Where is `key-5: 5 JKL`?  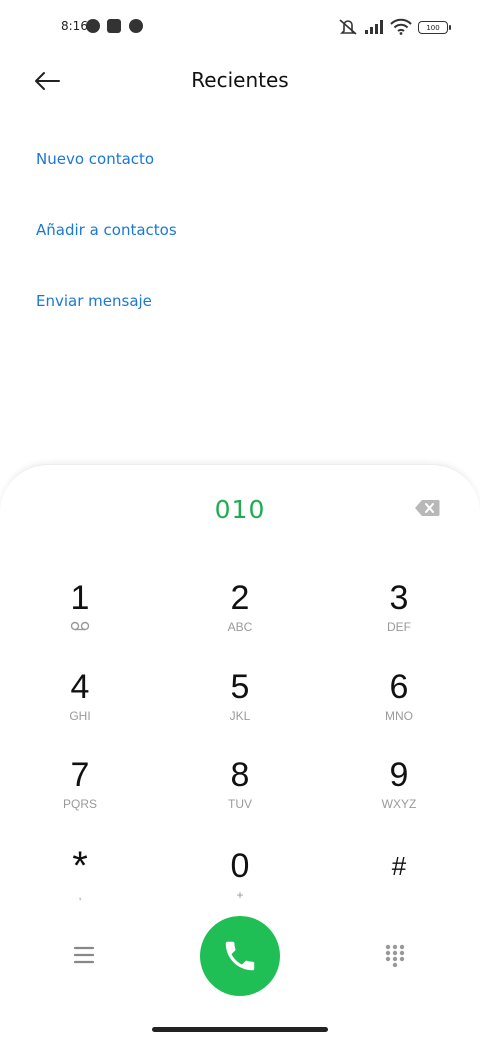
key-5: 5 JKL is located at coordinates (240, 705).